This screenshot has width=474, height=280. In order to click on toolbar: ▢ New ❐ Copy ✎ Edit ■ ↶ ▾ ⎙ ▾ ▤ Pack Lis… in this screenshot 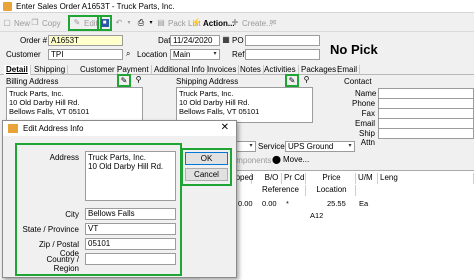, I will do `click(237, 23)`.